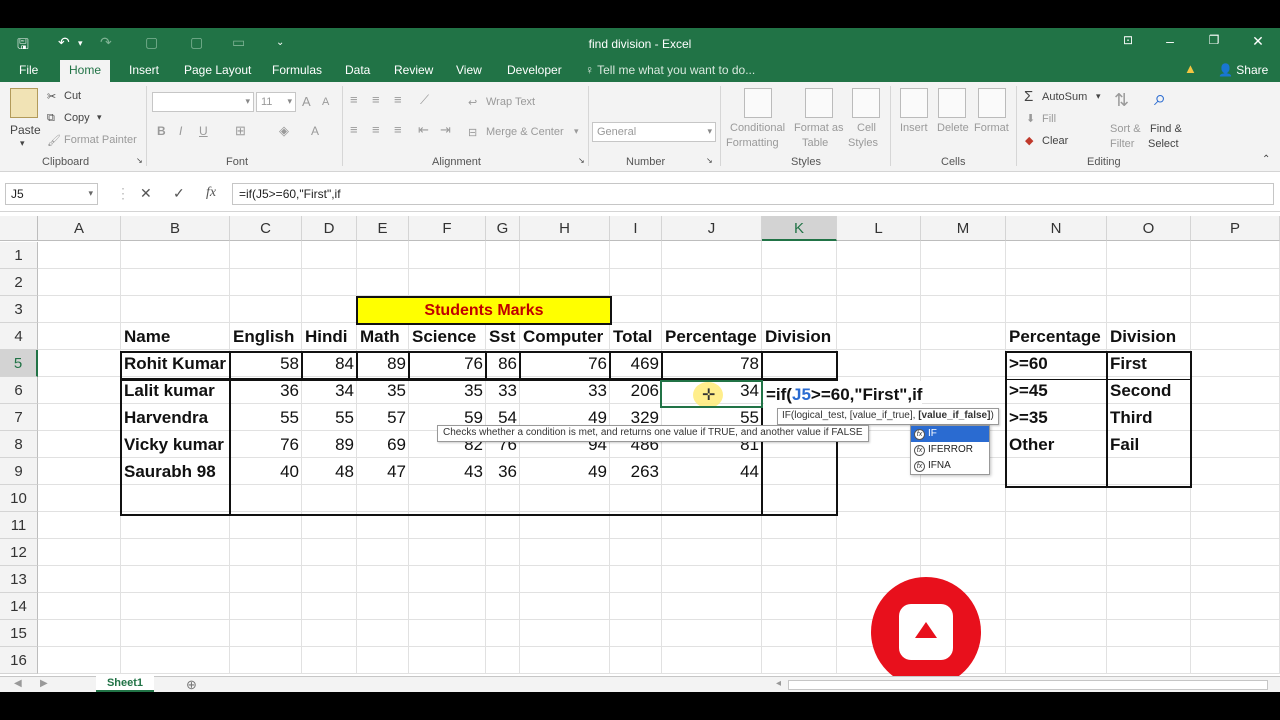 The height and width of the screenshot is (720, 1280). Describe the element at coordinates (712, 363) in the screenshot. I see `table-cell: 78` at that location.